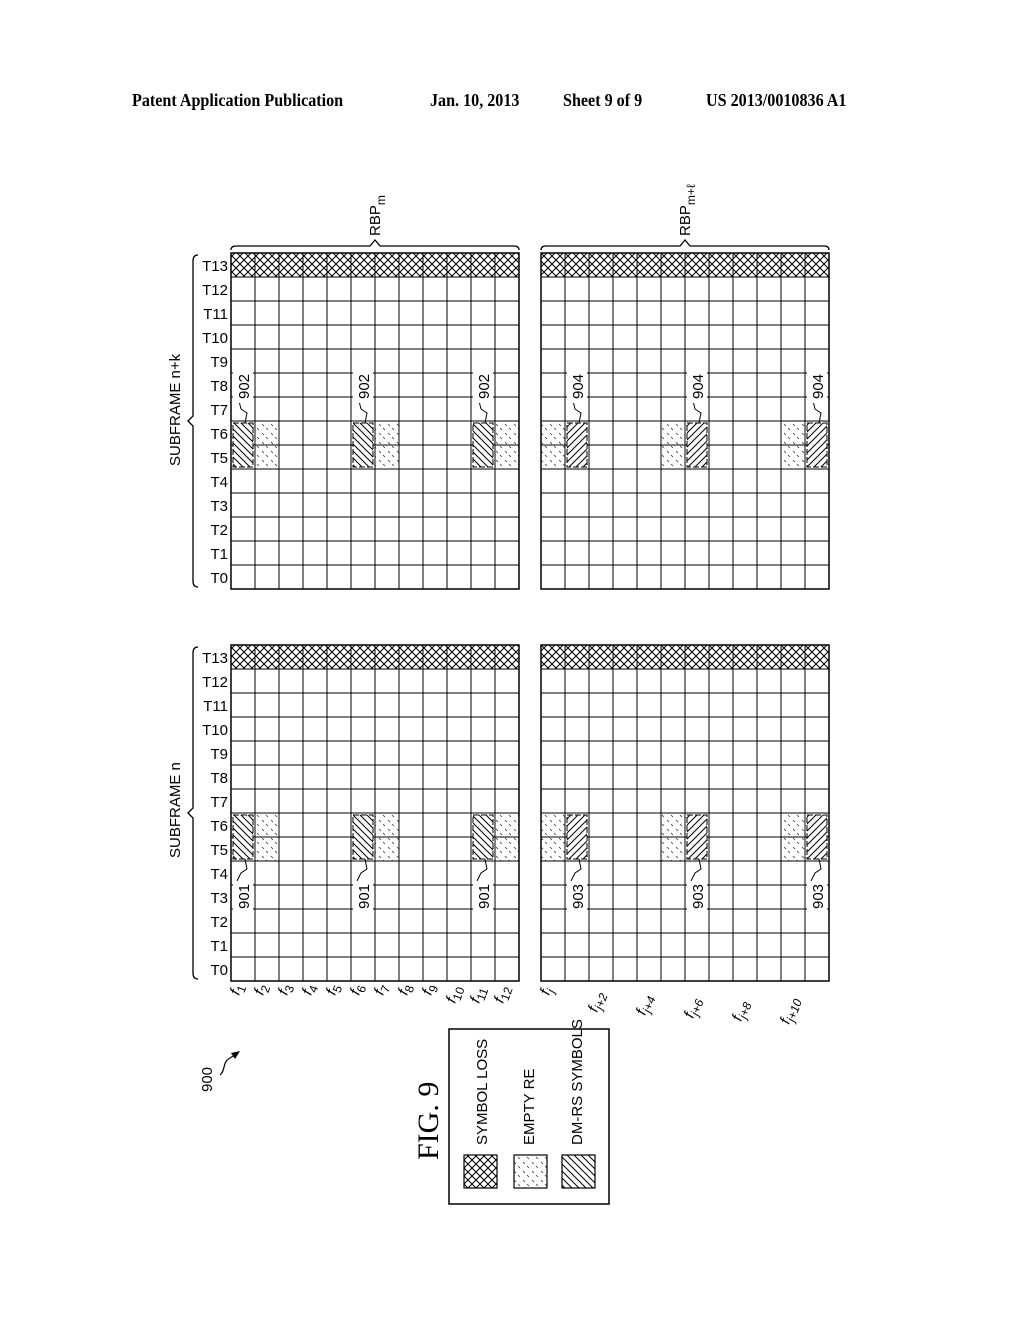  What do you see at coordinates (175, 409) in the screenshot?
I see `subframe-label: SUBFRAME n+k` at bounding box center [175, 409].